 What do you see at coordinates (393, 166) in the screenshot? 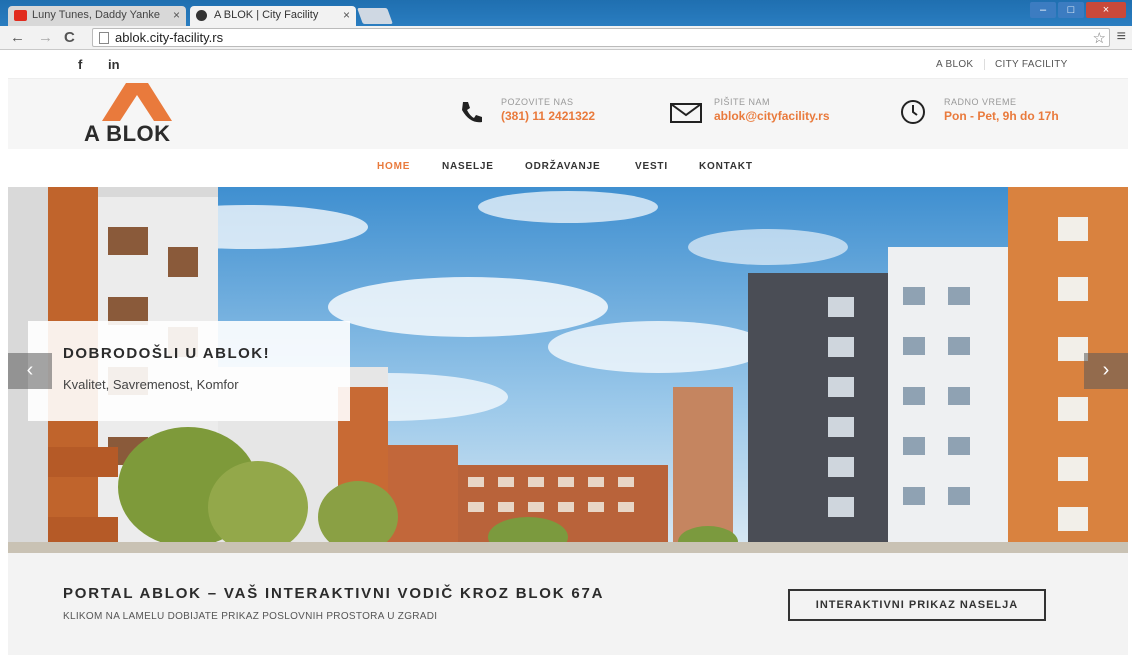
I see `nav-item-home: HOME` at bounding box center [393, 166].